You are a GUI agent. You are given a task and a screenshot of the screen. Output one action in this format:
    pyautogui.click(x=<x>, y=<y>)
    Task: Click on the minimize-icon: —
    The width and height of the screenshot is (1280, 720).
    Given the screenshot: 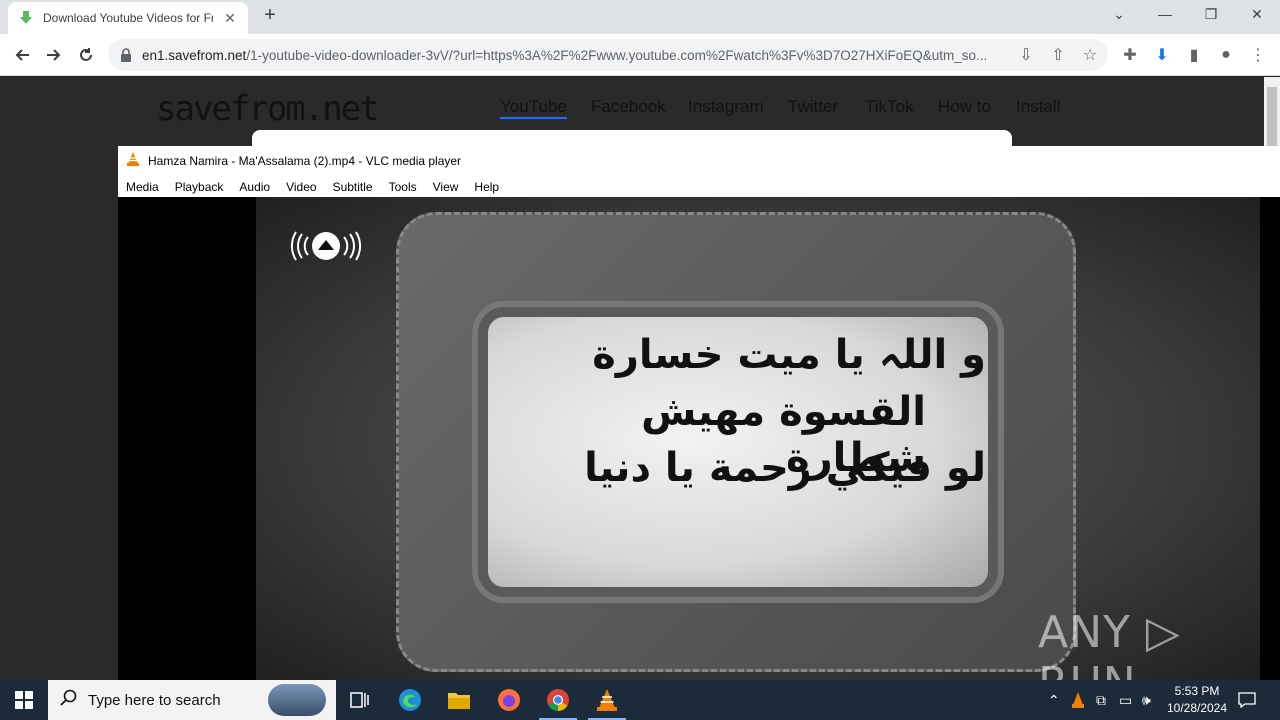 What is the action you would take?
    pyautogui.click(x=1165, y=14)
    